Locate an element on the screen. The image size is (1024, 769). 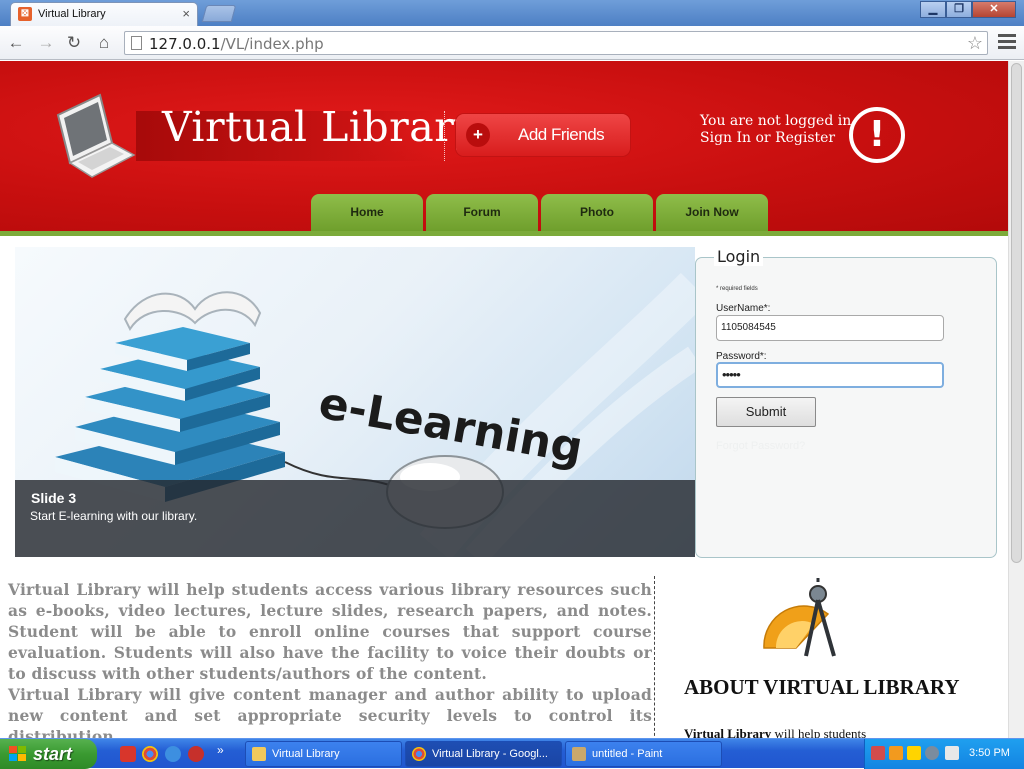
start-button: start is located at coordinates (48, 754).